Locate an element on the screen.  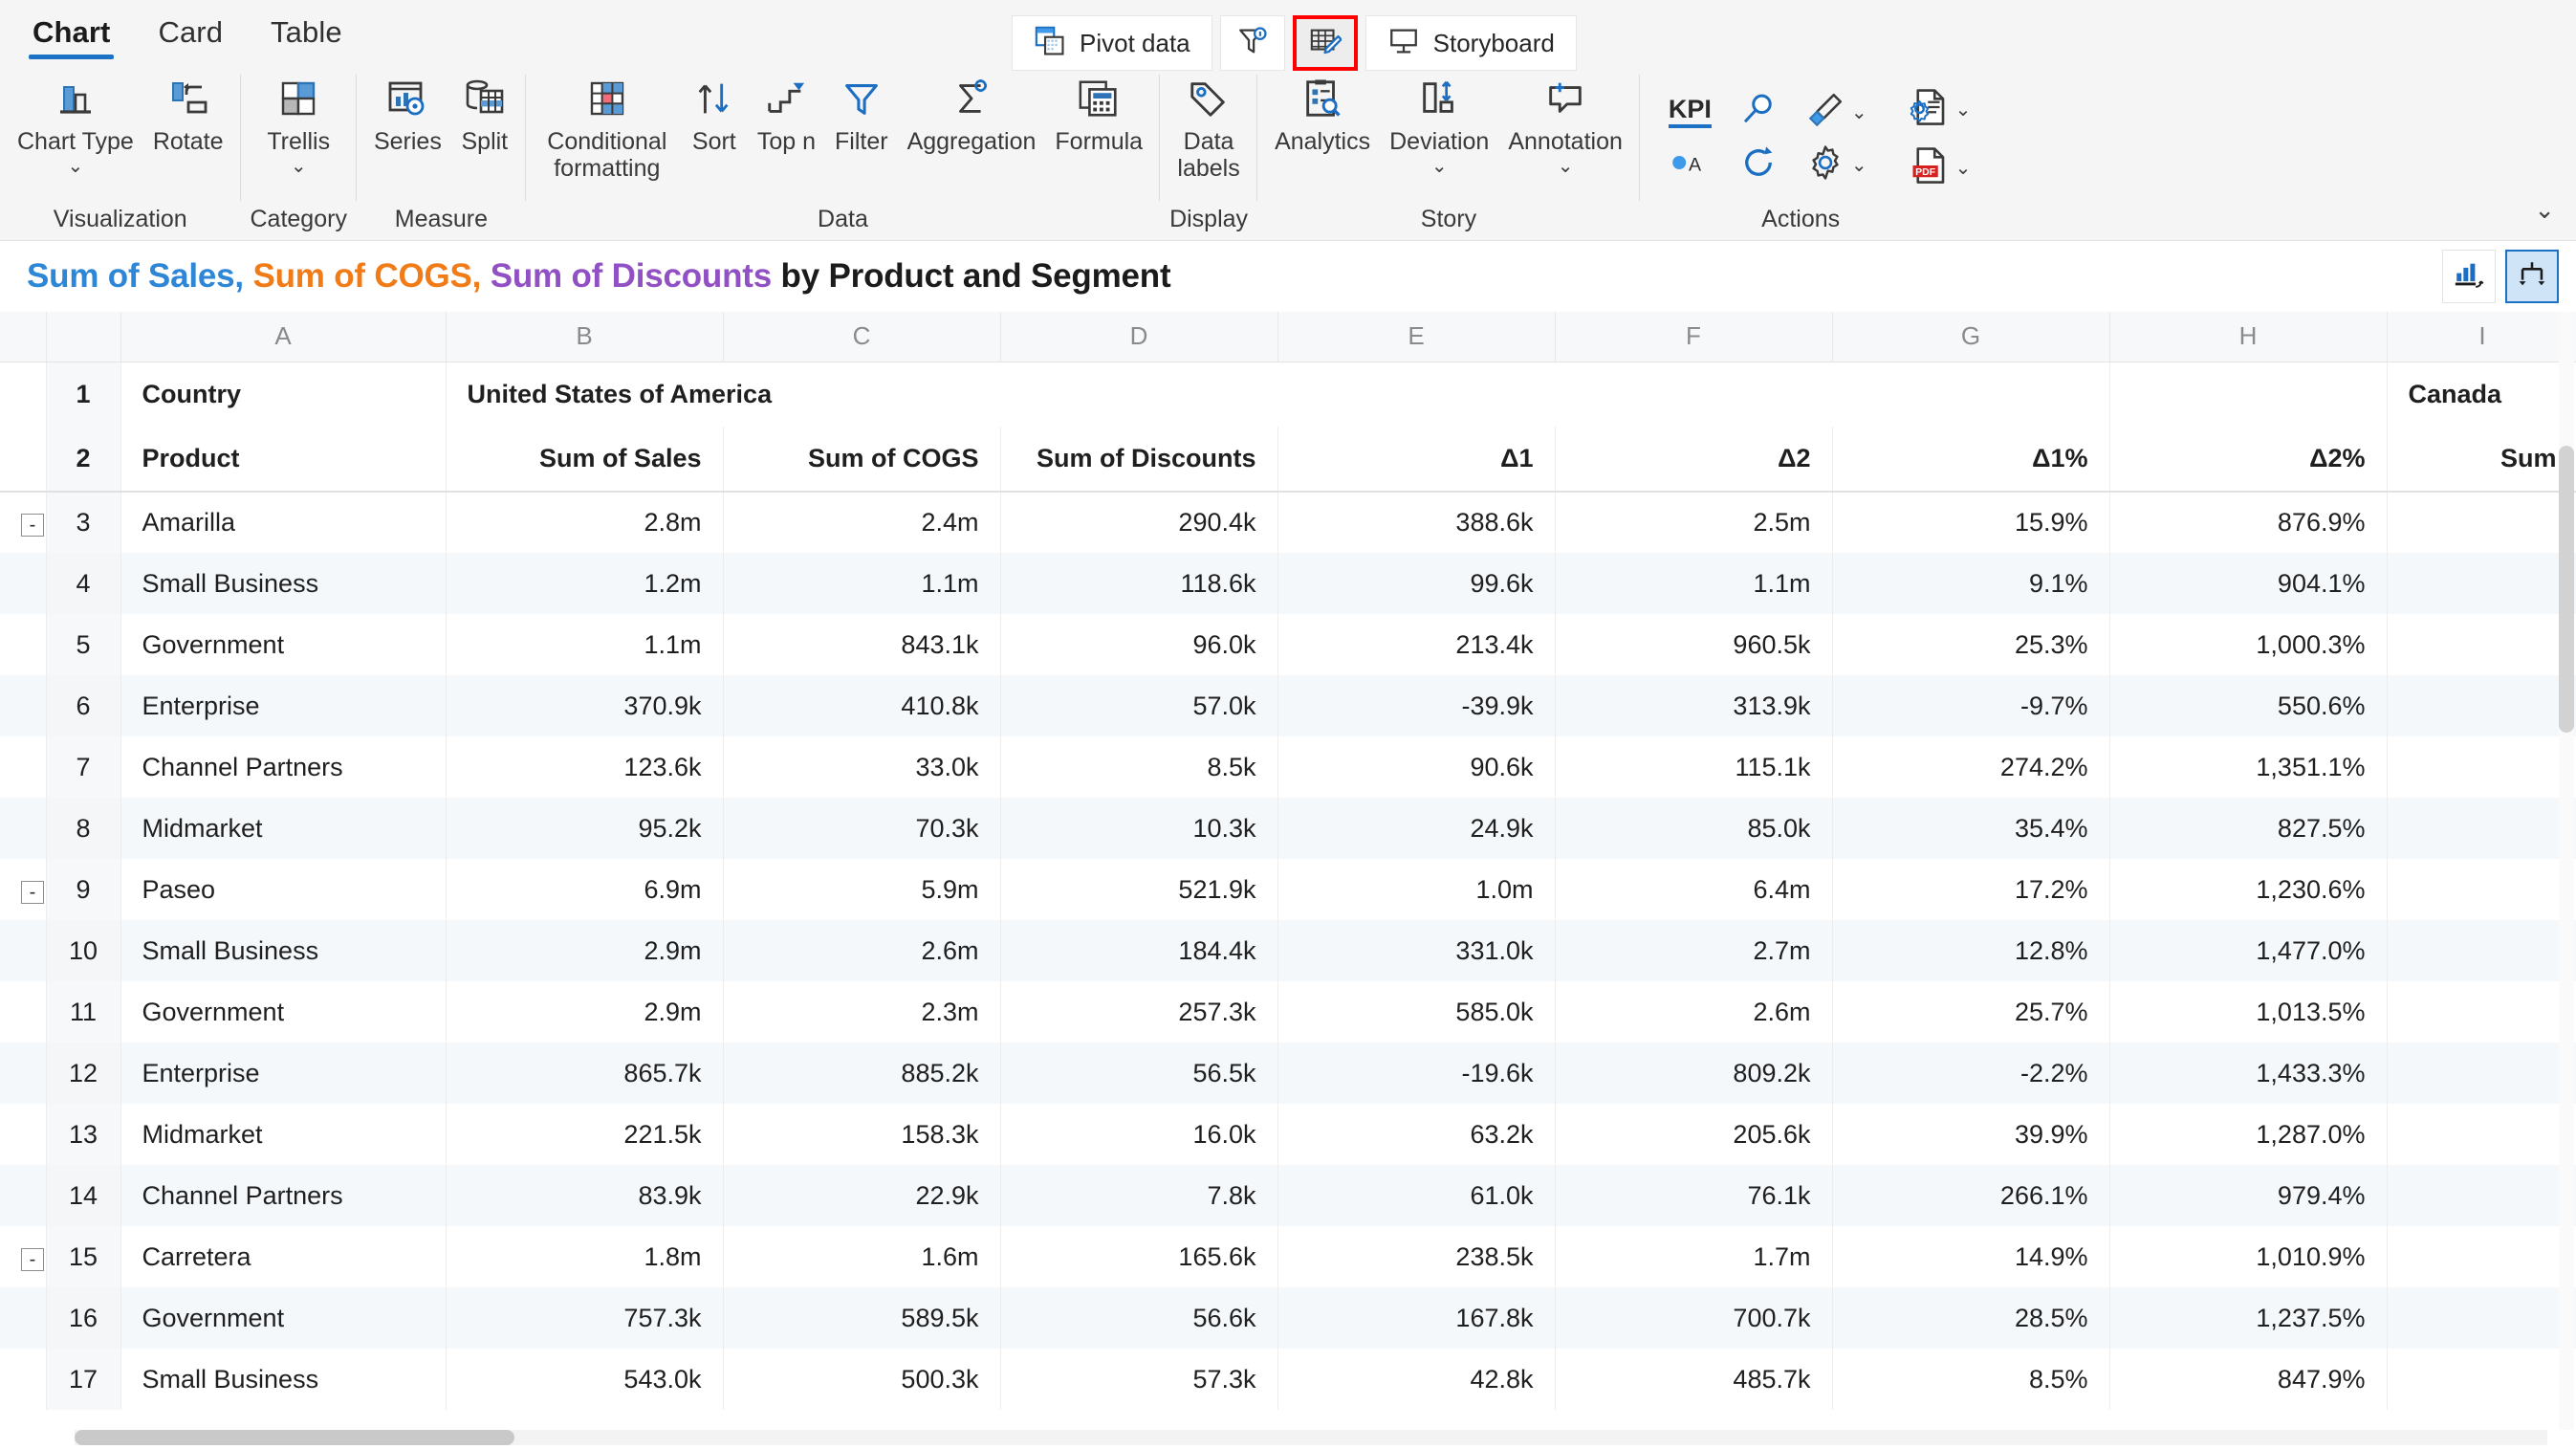
sort-button: Sort is located at coordinates (714, 114).